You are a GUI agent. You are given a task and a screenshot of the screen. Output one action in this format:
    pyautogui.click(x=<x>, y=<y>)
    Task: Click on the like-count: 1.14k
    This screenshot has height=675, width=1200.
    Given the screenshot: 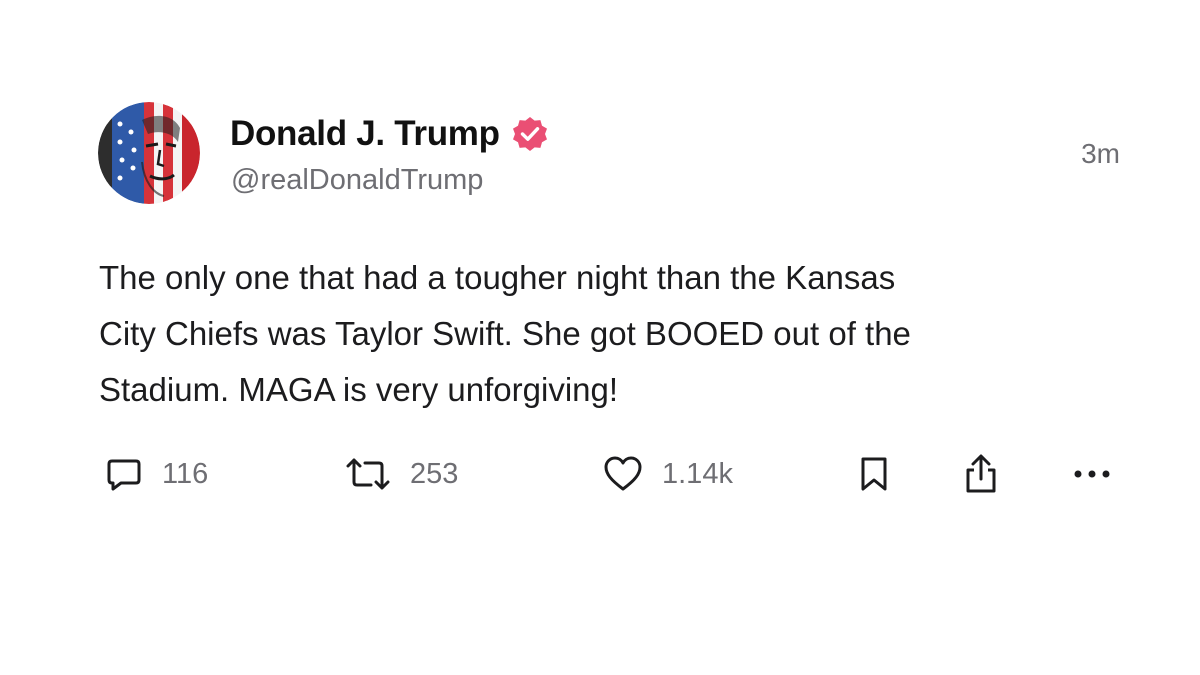 What is the action you would take?
    pyautogui.click(x=697, y=473)
    